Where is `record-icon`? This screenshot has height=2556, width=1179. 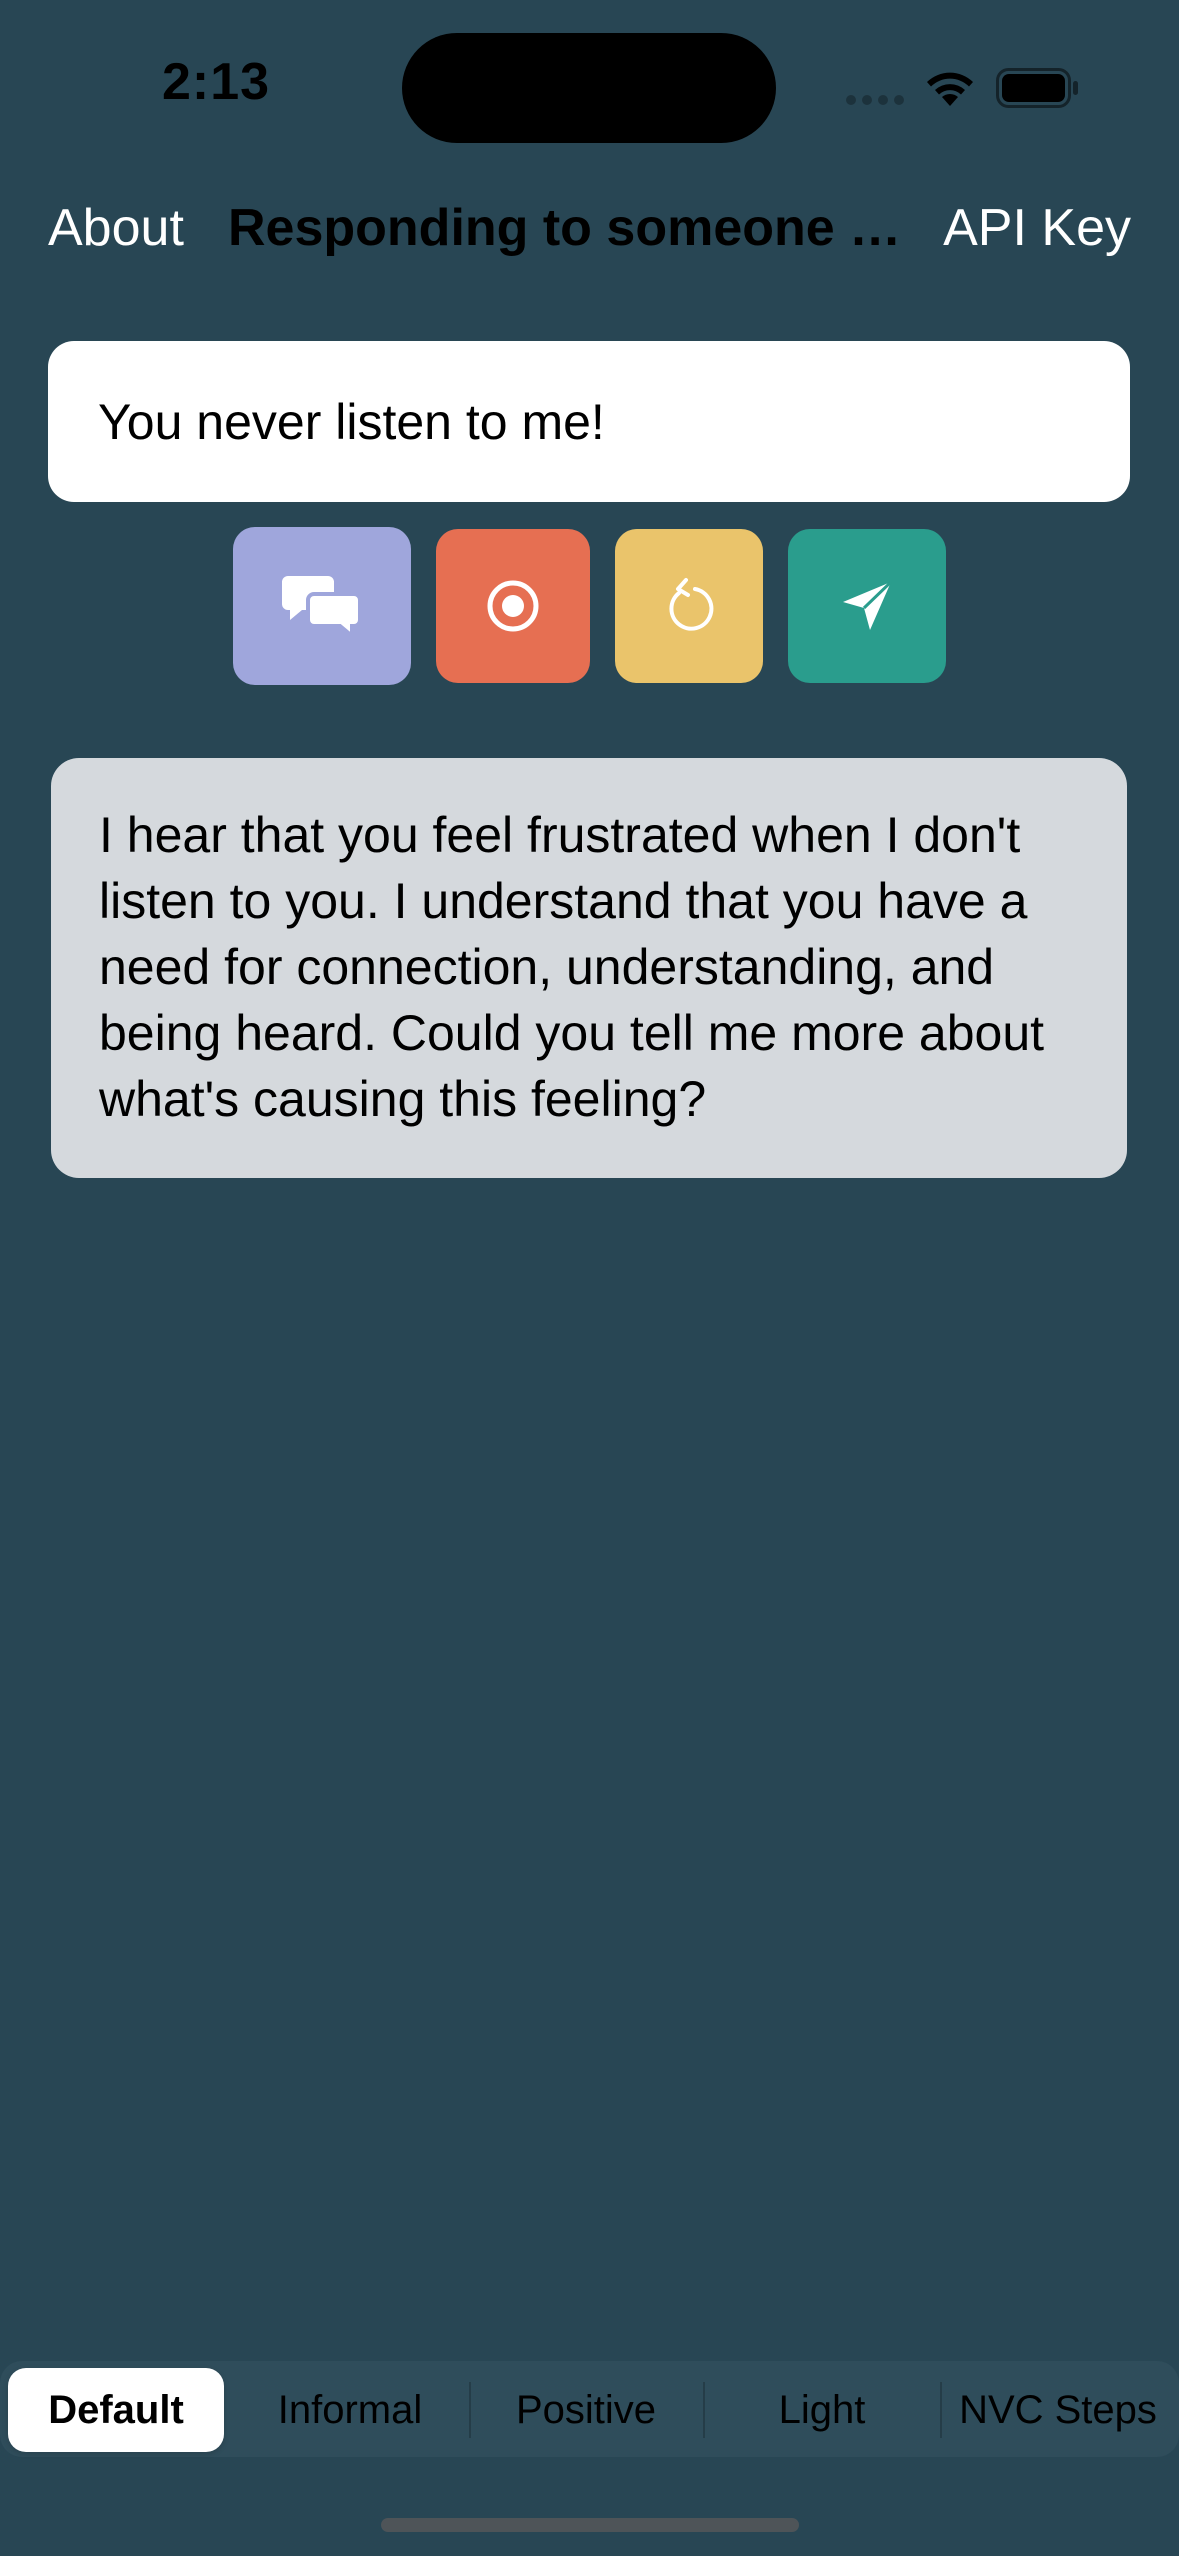
record-icon is located at coordinates (513, 606).